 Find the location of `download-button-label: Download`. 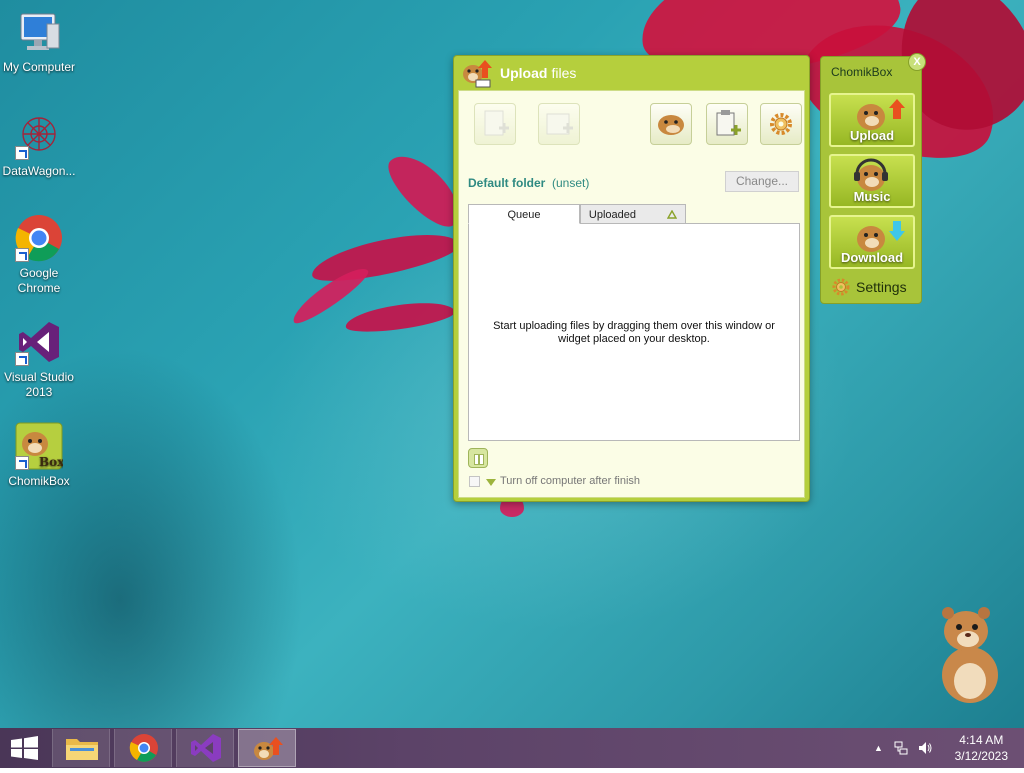

download-button-label: Download is located at coordinates (872, 257).